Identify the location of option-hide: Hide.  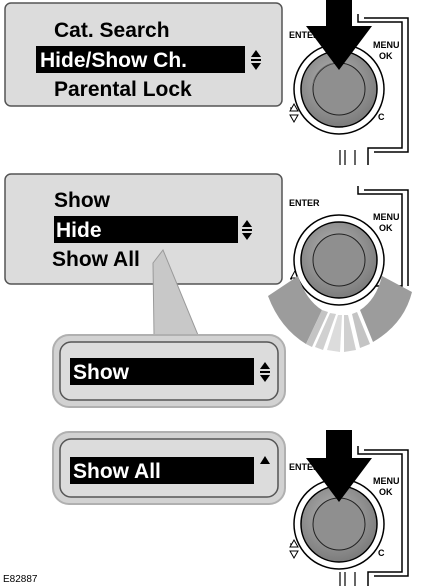
(79, 230).